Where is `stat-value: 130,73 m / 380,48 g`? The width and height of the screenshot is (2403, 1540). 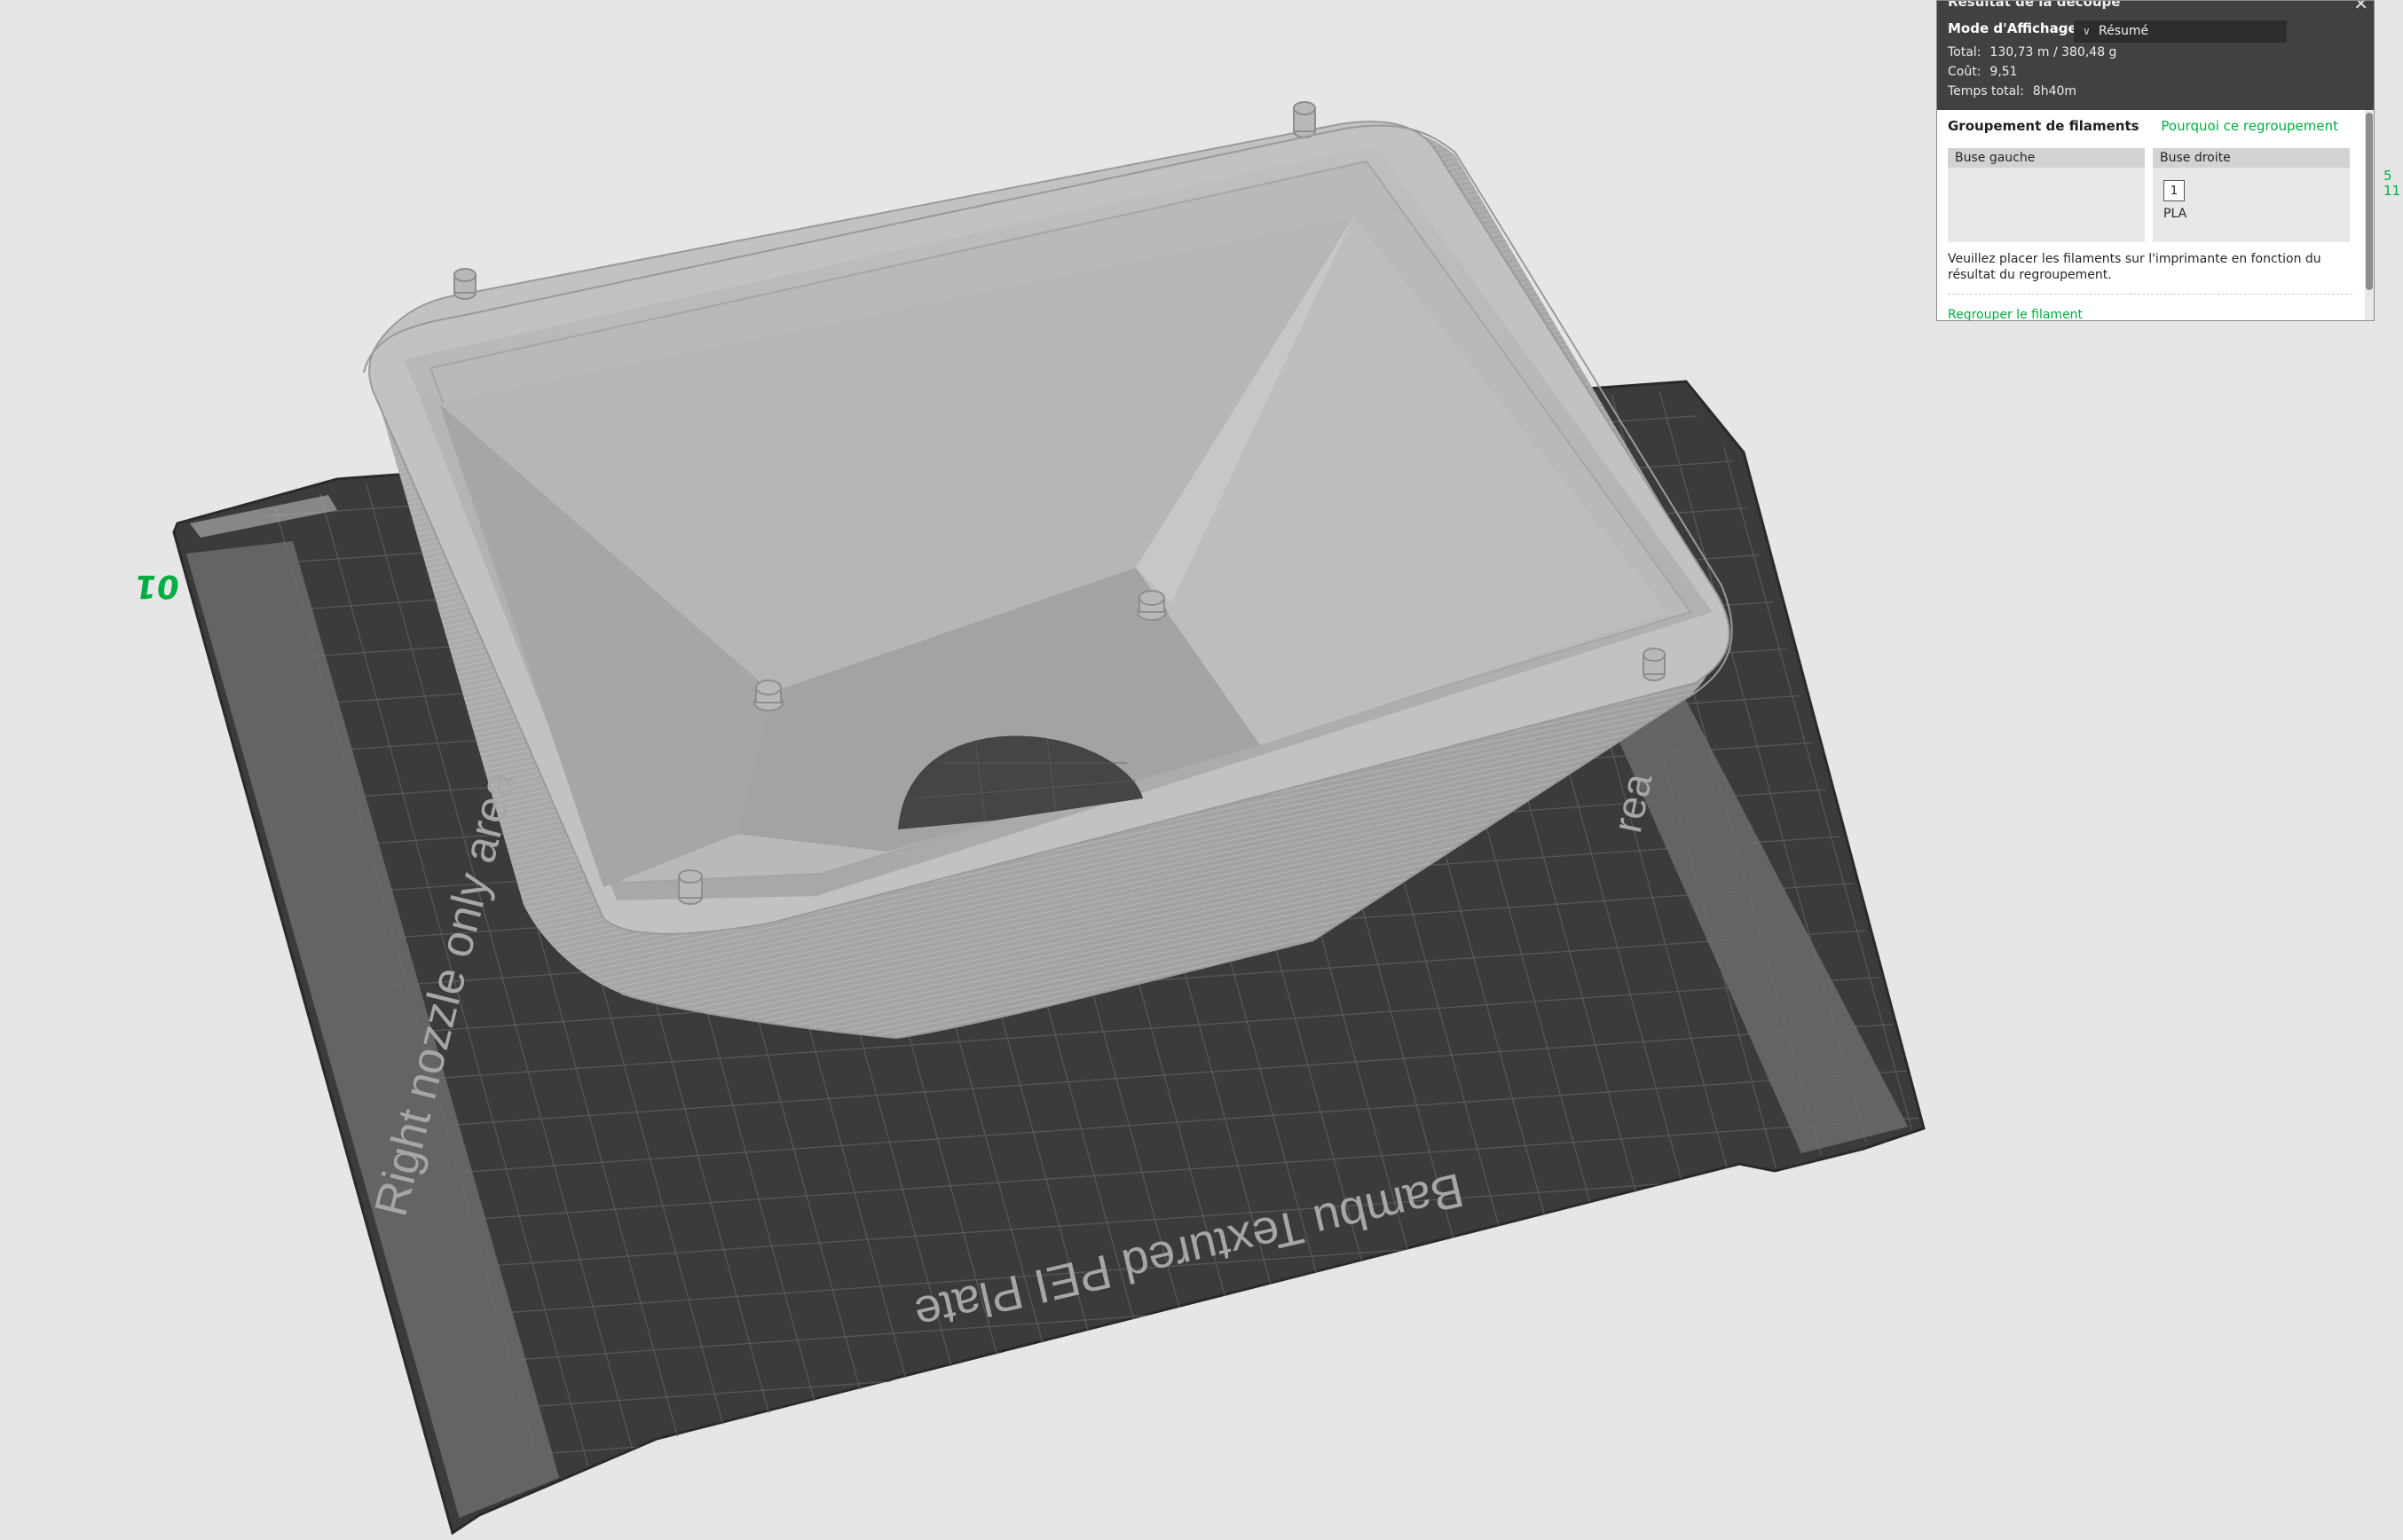
stat-value: 130,73 m / 380,48 g is located at coordinates (2053, 52).